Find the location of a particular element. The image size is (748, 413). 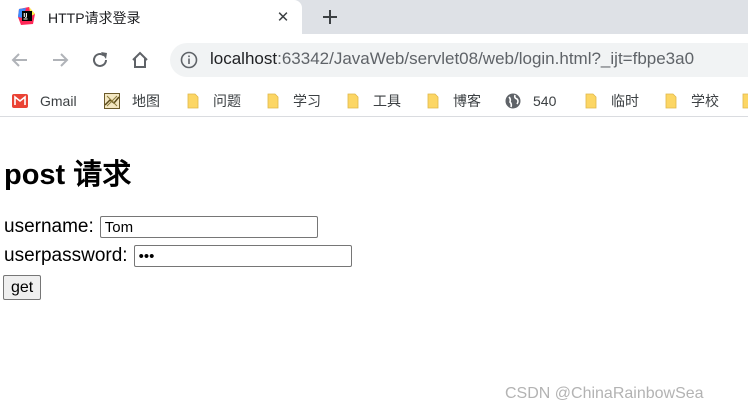

close-tab-button: ✕ is located at coordinates (283, 17).